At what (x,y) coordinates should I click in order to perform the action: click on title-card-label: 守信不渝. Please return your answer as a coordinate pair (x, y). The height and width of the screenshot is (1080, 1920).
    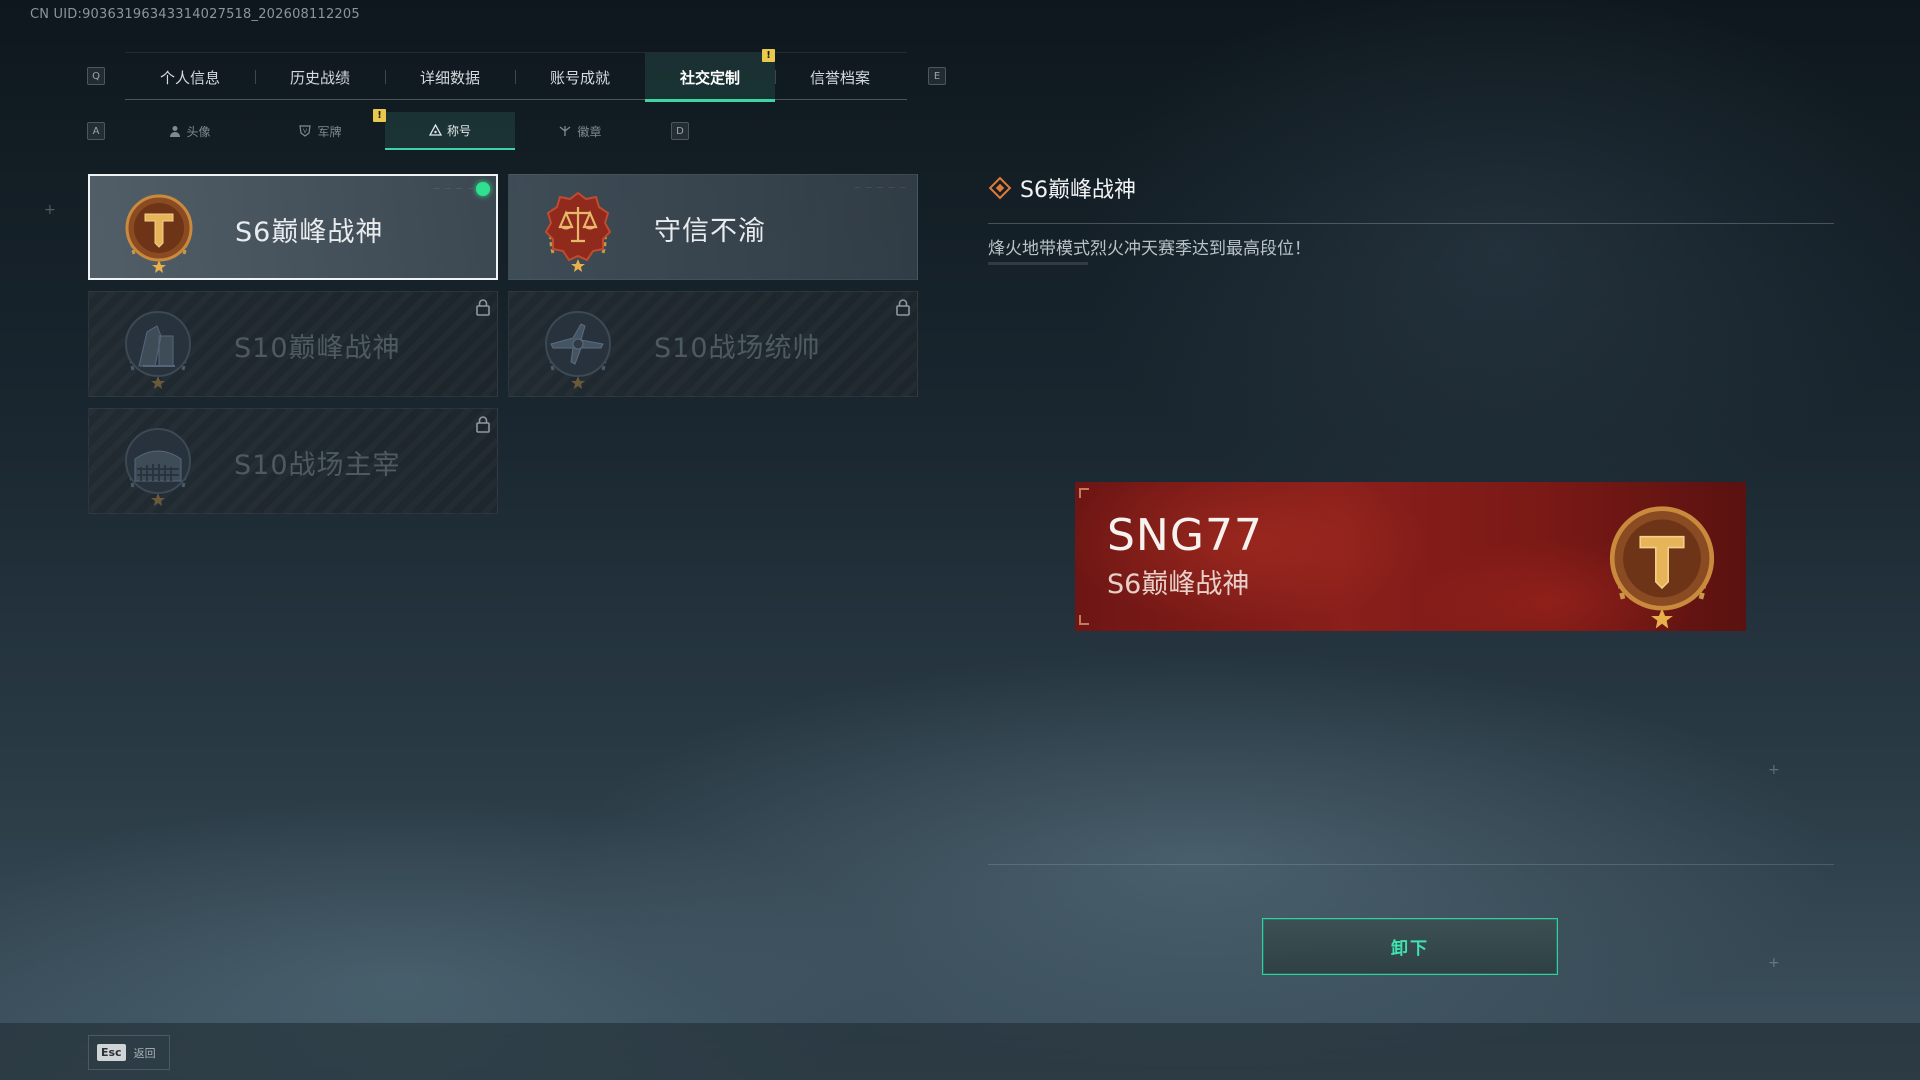
    Looking at the image, I should click on (710, 231).